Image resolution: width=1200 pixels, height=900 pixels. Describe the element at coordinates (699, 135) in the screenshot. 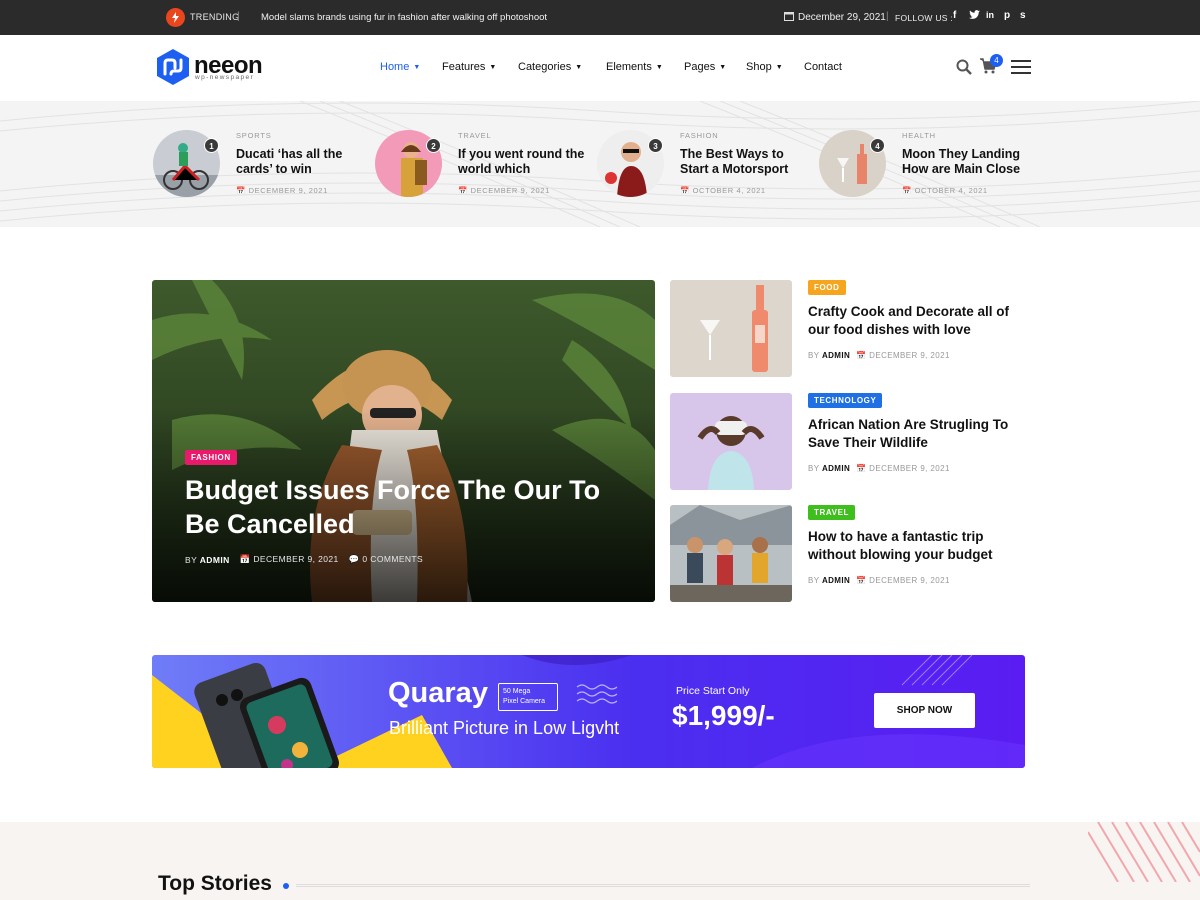

I see `category-label: FASHION` at that location.